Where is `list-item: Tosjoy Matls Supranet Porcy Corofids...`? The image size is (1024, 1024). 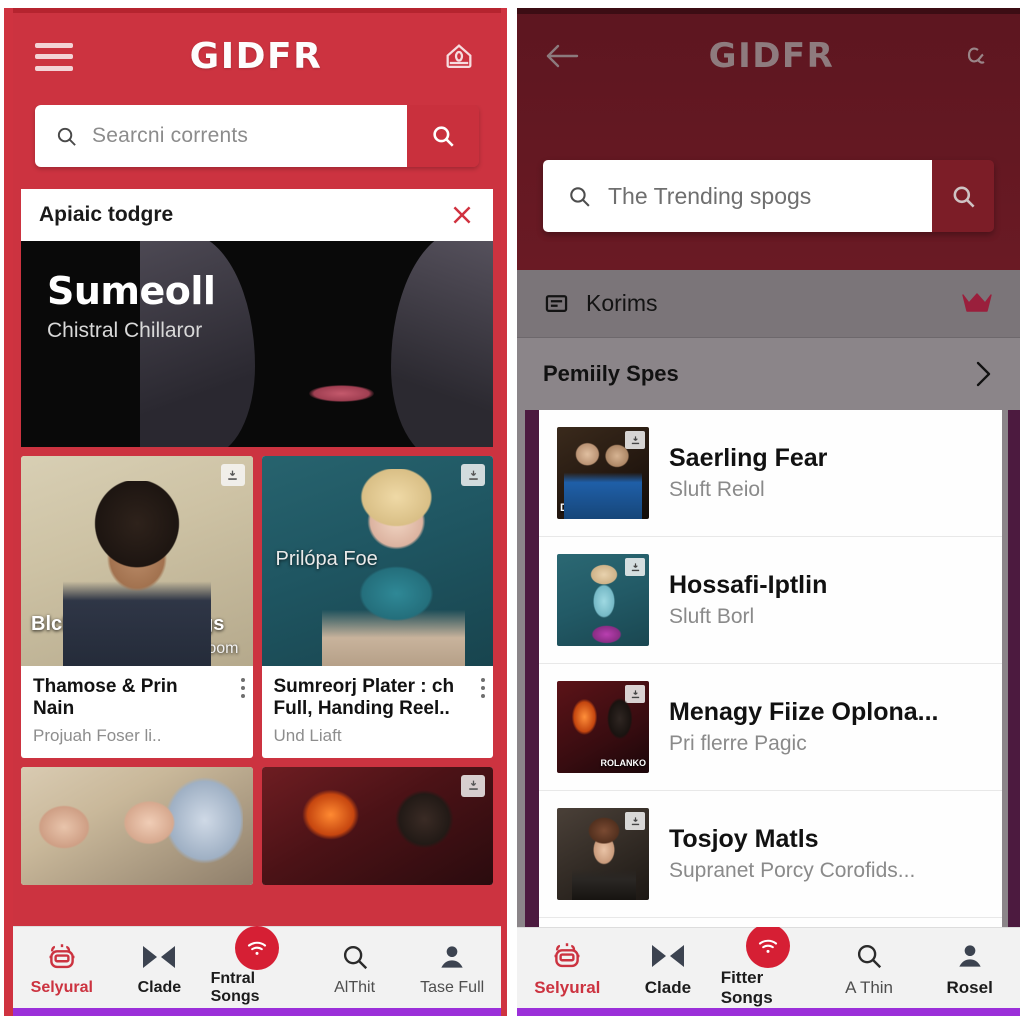
list-item: Tosjoy Matls Supranet Porcy Corofids... is located at coordinates (770, 854).